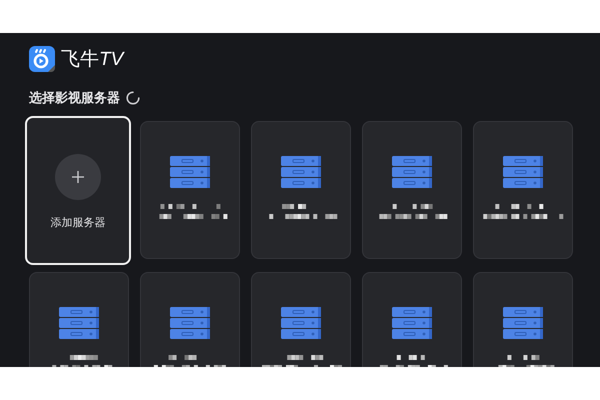  Describe the element at coordinates (74, 98) in the screenshot. I see `section-heading: 选择影视服务器` at that location.